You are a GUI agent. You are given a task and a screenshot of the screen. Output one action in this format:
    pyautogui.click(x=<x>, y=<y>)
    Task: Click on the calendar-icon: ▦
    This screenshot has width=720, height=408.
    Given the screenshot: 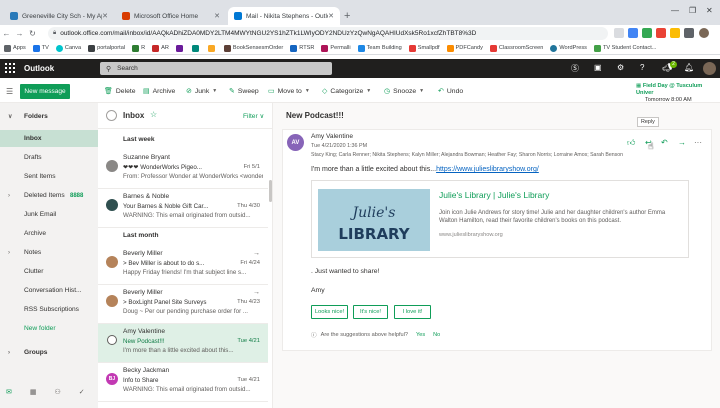 What is the action you would take?
    pyautogui.click(x=33, y=392)
    